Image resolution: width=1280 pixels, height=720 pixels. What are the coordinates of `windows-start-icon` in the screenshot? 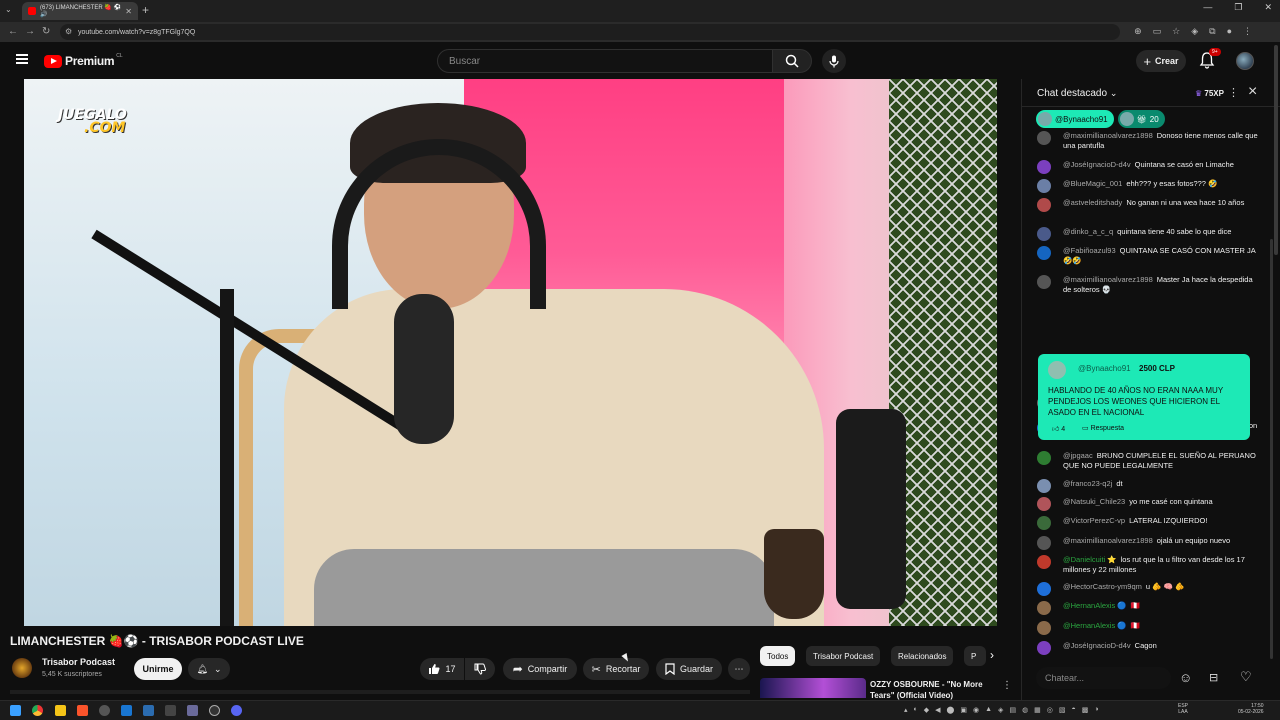 It's located at (15, 710).